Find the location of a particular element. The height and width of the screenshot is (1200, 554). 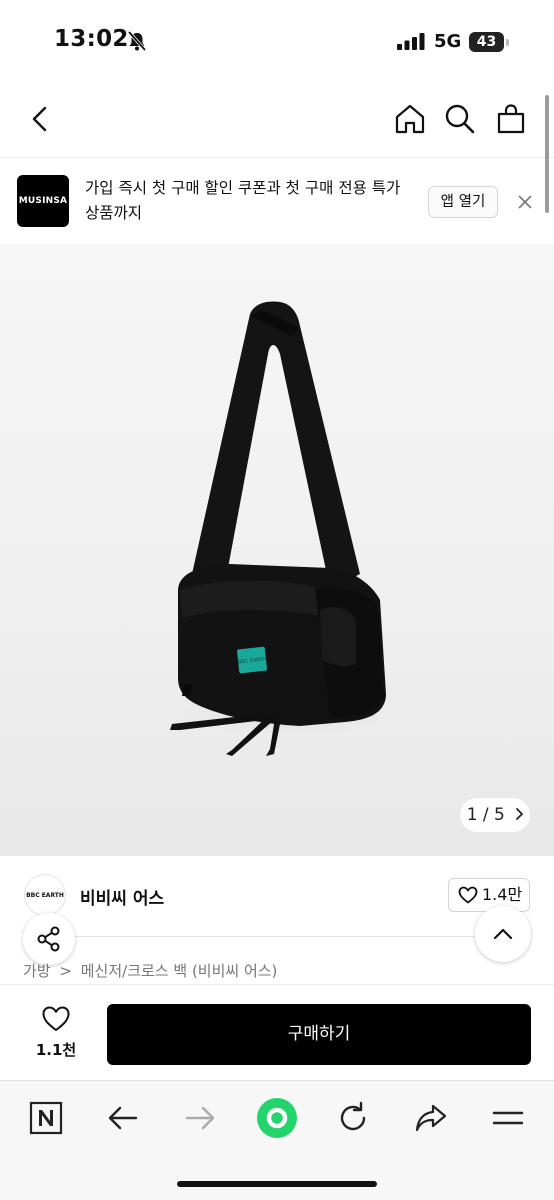

arrow-left-icon is located at coordinates (123, 1118).